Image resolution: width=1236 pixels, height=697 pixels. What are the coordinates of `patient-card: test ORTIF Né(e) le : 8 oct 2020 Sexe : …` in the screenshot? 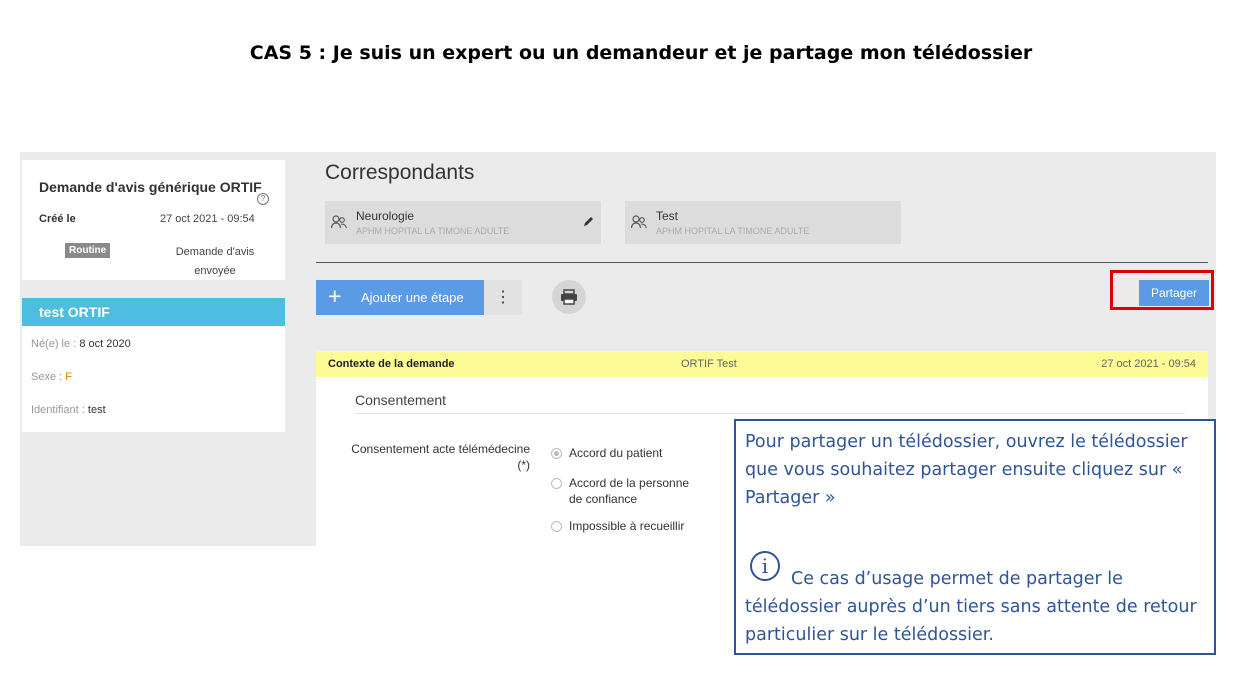 It's located at (153, 365).